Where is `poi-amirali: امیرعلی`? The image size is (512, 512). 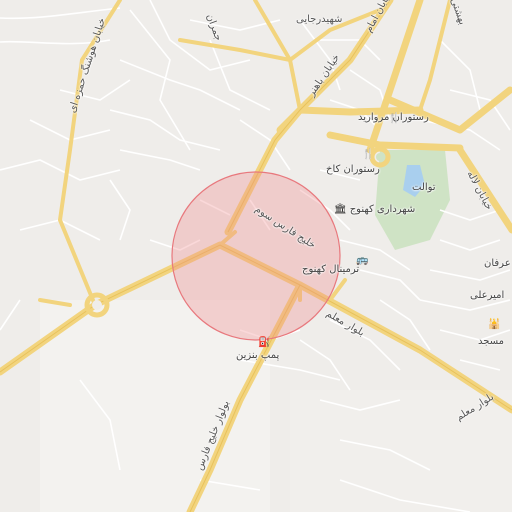
poi-amirali: امیرعلی is located at coordinates (487, 295).